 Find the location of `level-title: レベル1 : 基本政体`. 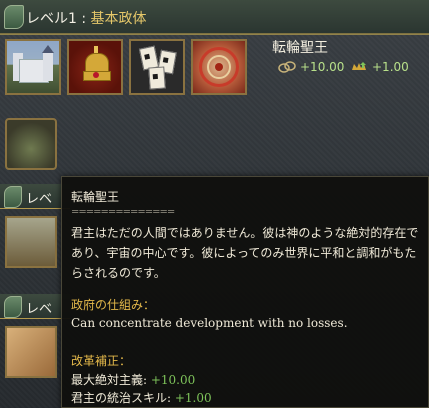

level-title: レベル1 : 基本政体 is located at coordinates (86, 18).